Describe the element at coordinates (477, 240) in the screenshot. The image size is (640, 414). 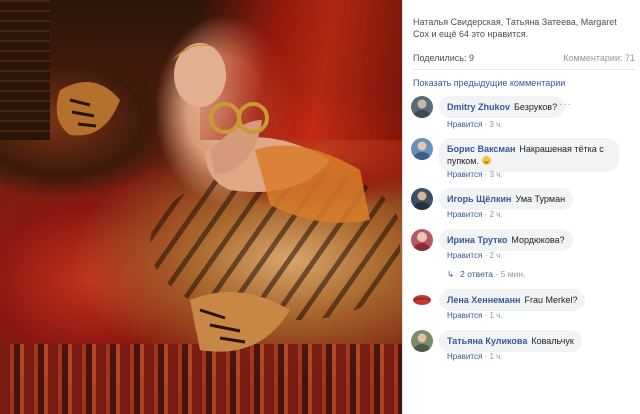
I see `comment-author: Ирина Трутко` at that location.